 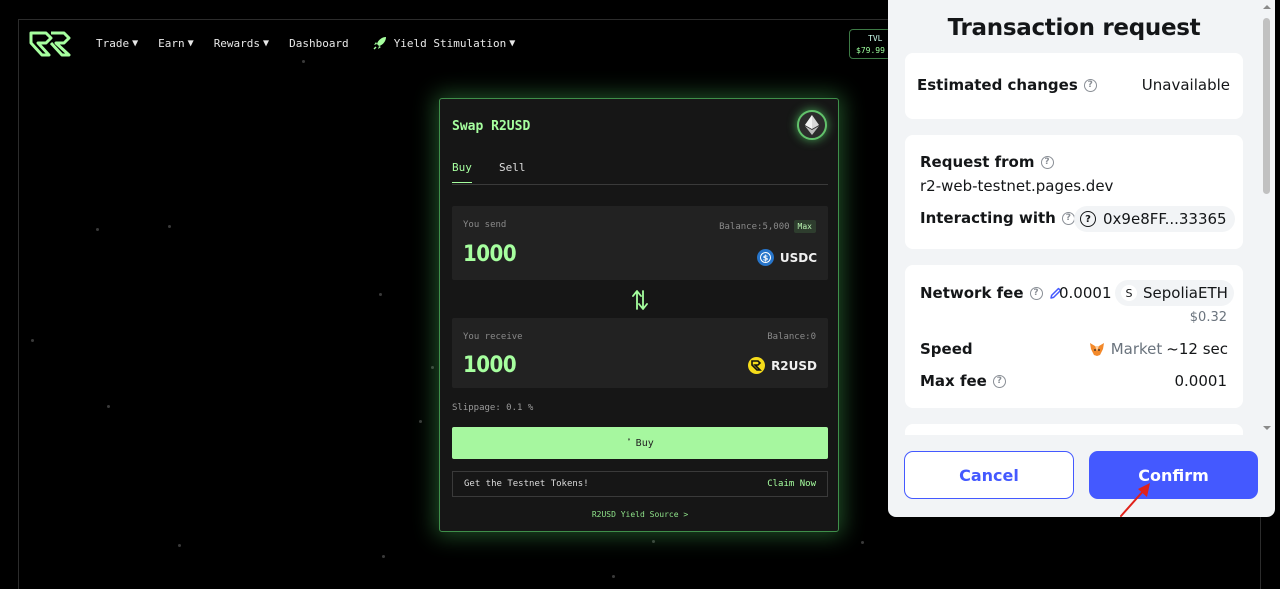 I want to click on buy-sell-tabs: Buy Sell, so click(x=640, y=172).